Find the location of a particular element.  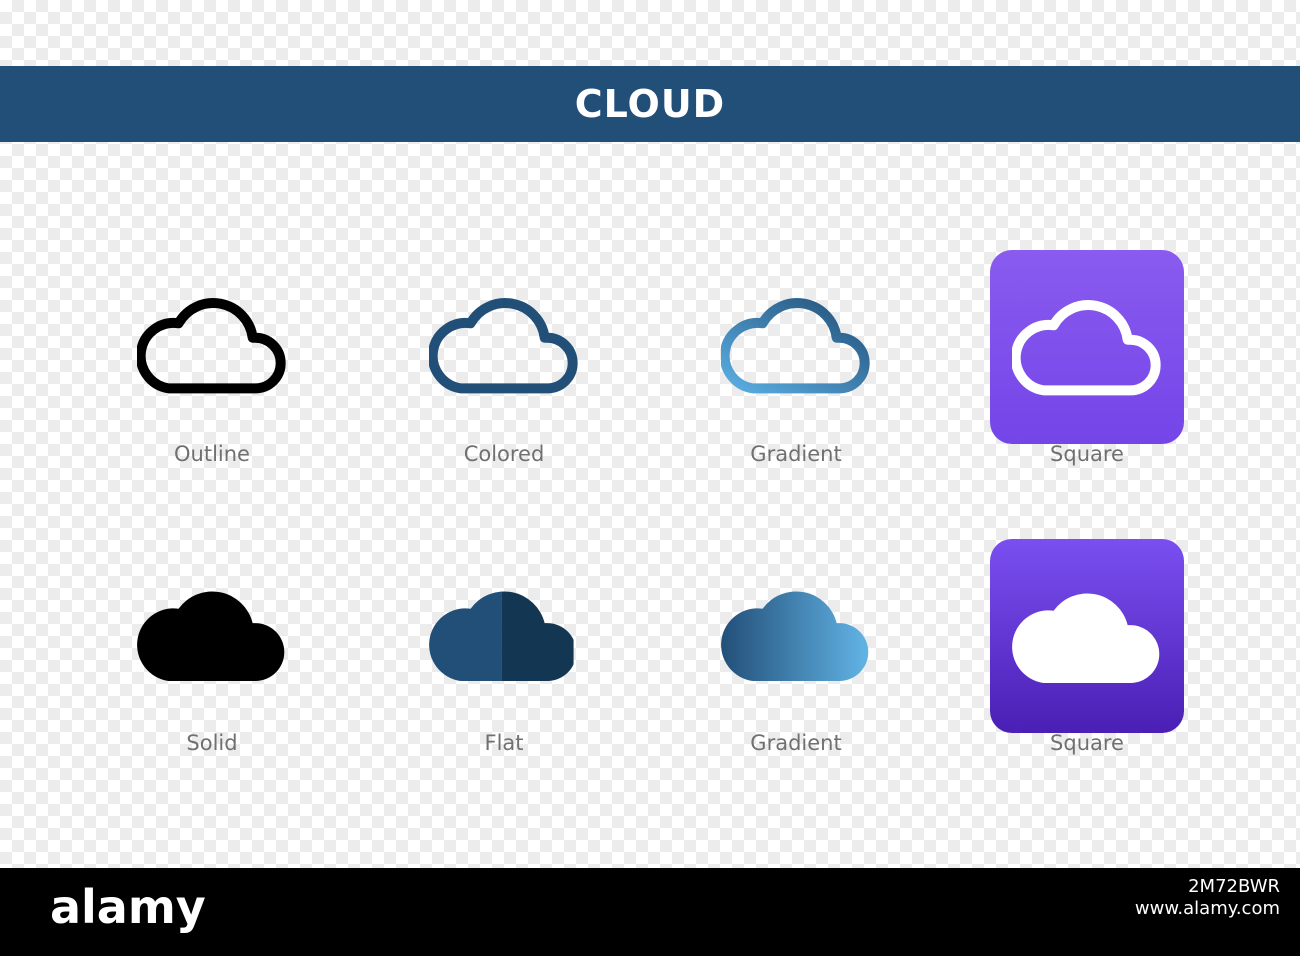

image-url: www.alamy.com is located at coordinates (1207, 908).